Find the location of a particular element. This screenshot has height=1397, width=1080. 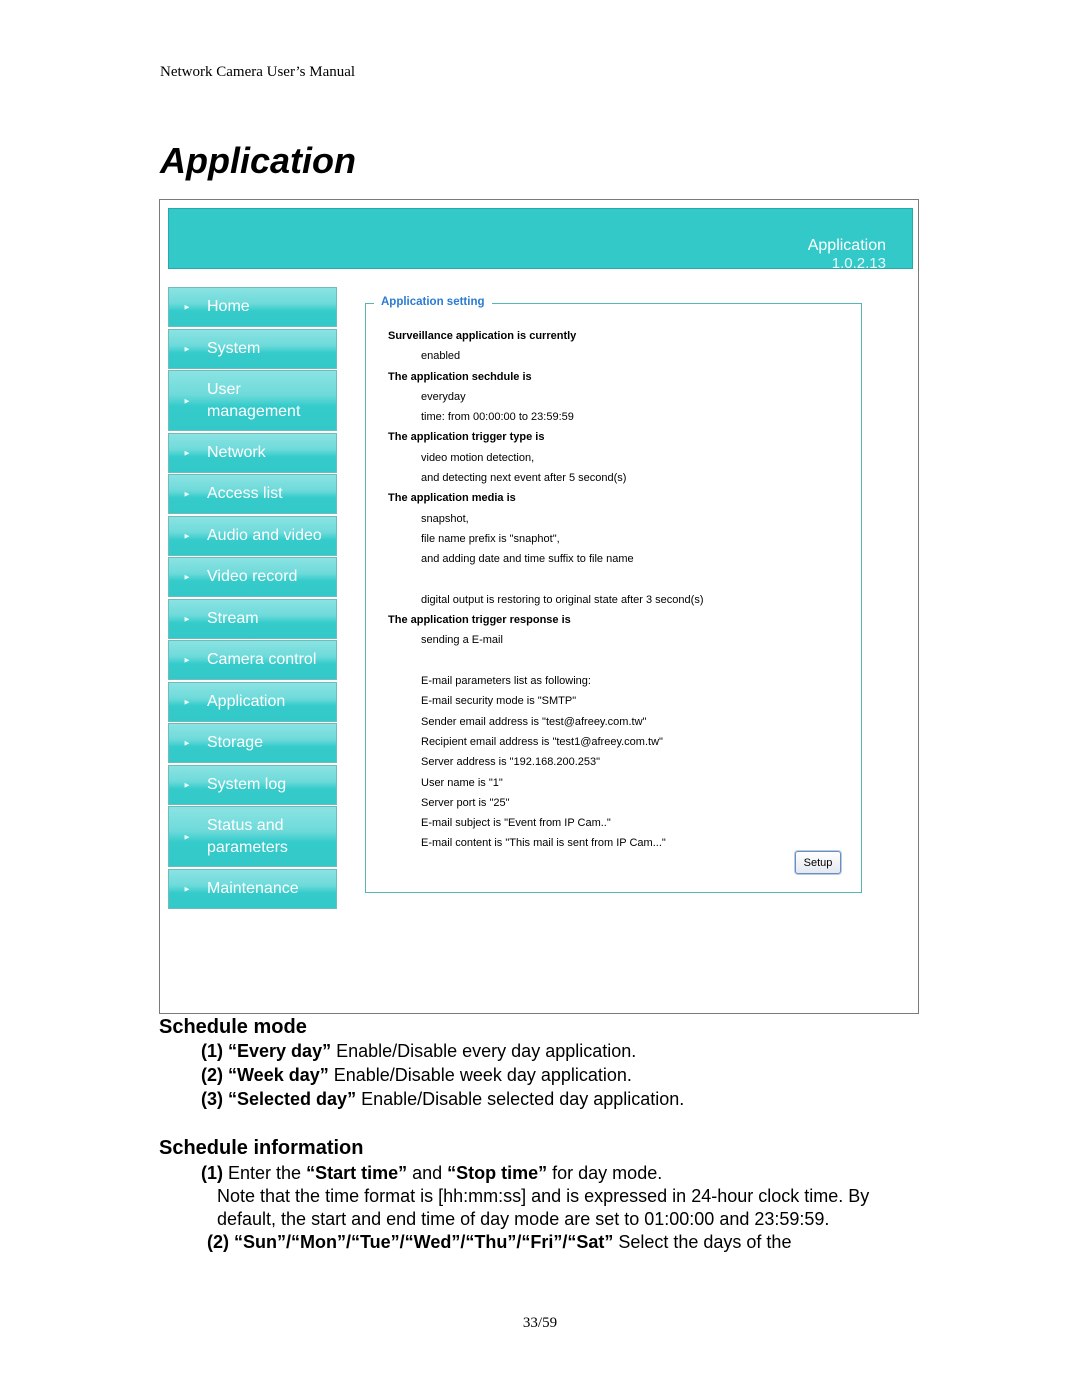

sidebar-item-status-and-parameters: ► Status and parameters is located at coordinates (252, 836).